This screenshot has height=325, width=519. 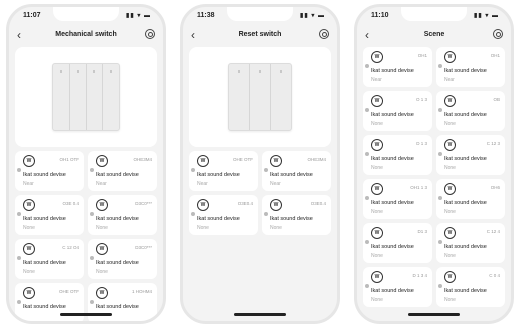 I want to click on device-card: W OHE OTF Ikat sound devise, so click(x=49, y=302).